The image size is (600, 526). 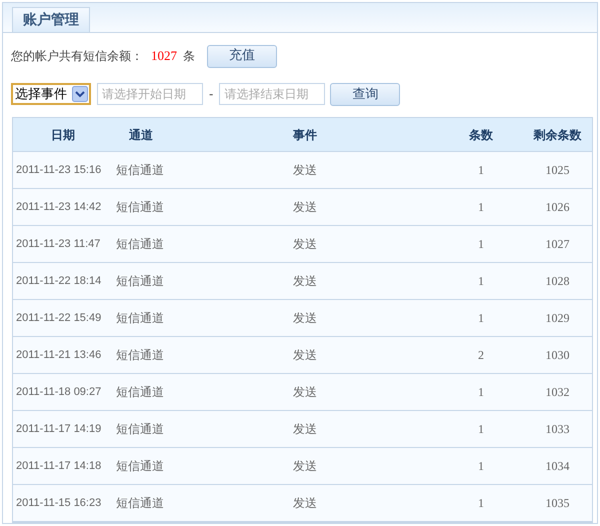 I want to click on table-cell-text: 1030, so click(x=557, y=355).